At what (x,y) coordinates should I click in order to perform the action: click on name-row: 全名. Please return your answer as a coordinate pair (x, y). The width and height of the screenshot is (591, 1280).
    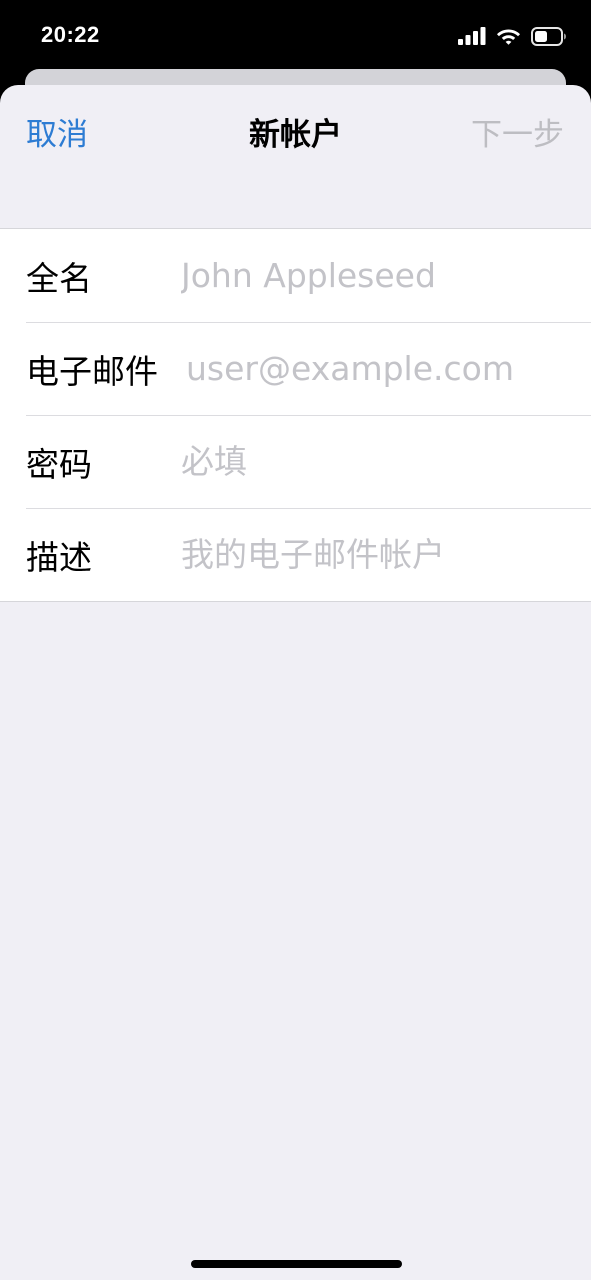
    Looking at the image, I should click on (295, 275).